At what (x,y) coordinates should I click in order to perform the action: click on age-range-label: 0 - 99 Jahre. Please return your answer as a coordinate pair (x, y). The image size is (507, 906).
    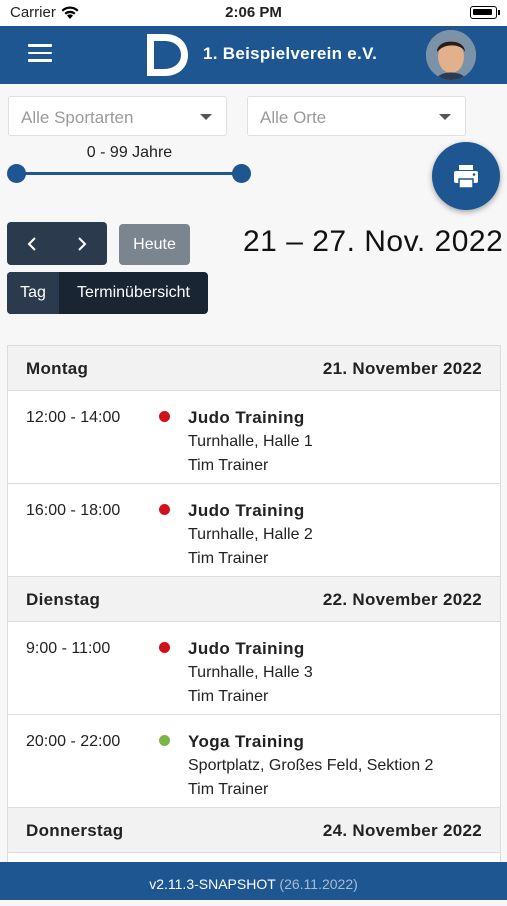
    Looking at the image, I should click on (129, 152).